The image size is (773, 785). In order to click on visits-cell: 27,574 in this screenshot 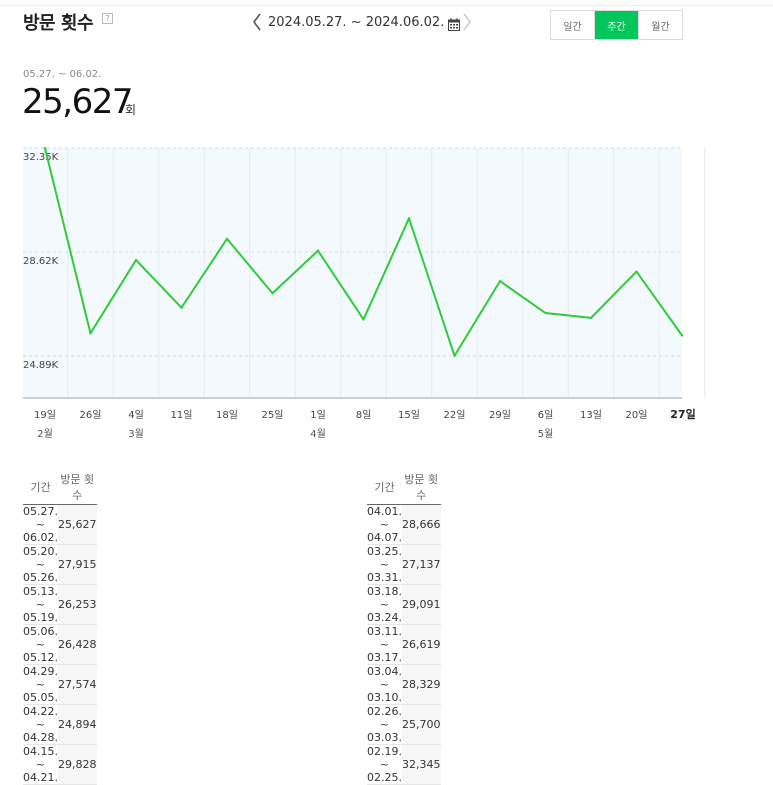, I will do `click(77, 684)`.